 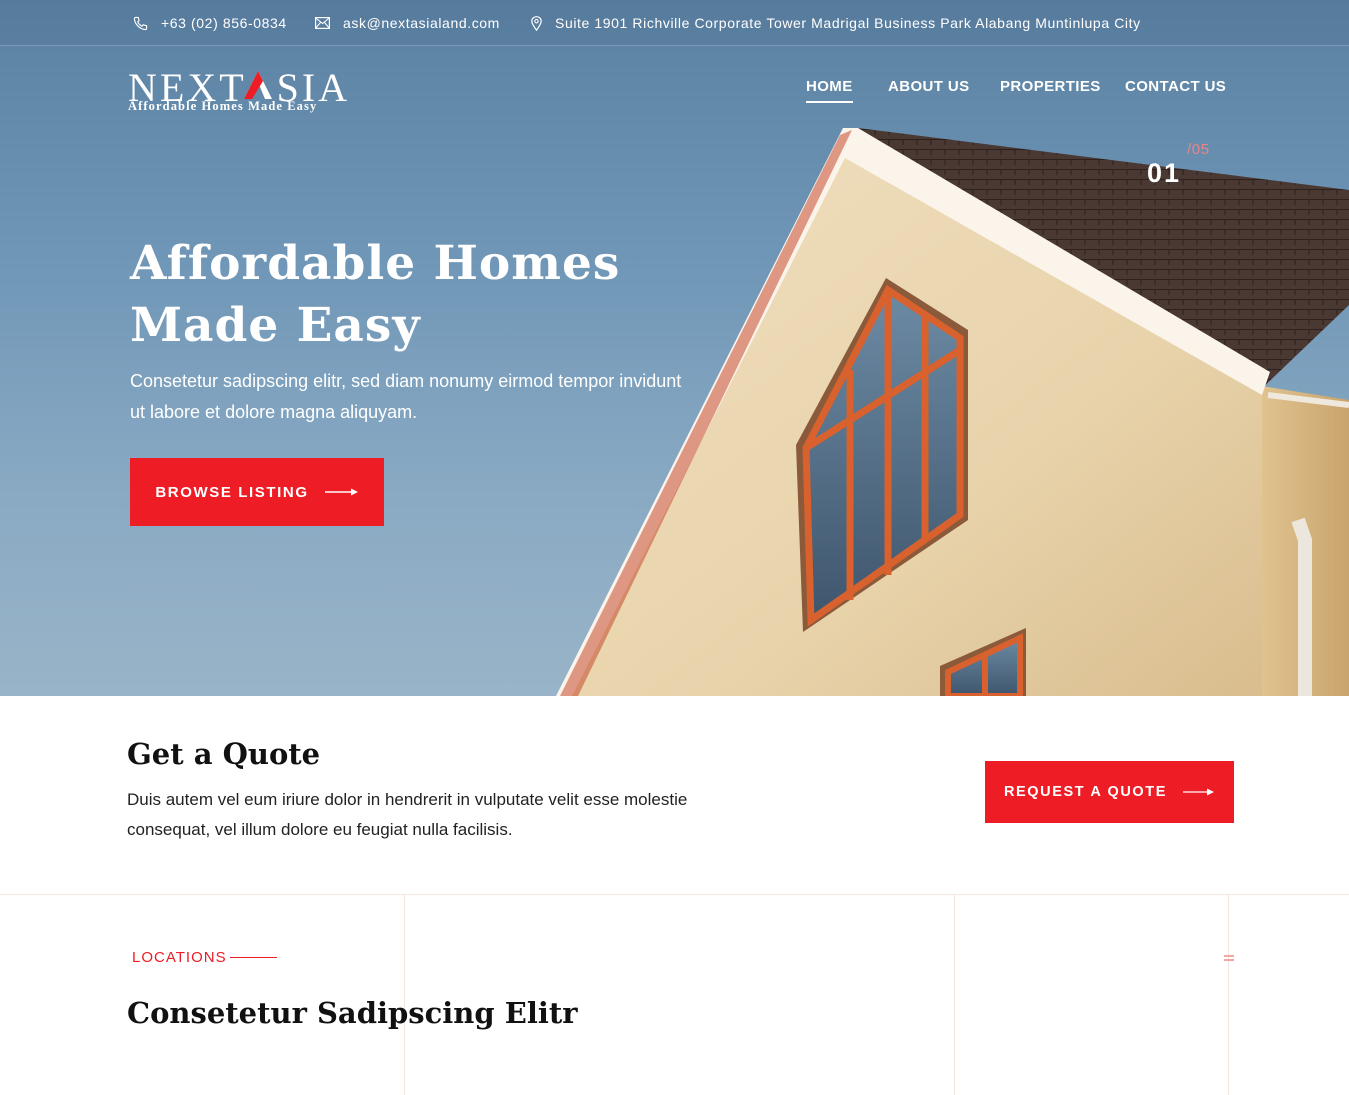 I want to click on nav-item-home: HOME, so click(x=829, y=90).